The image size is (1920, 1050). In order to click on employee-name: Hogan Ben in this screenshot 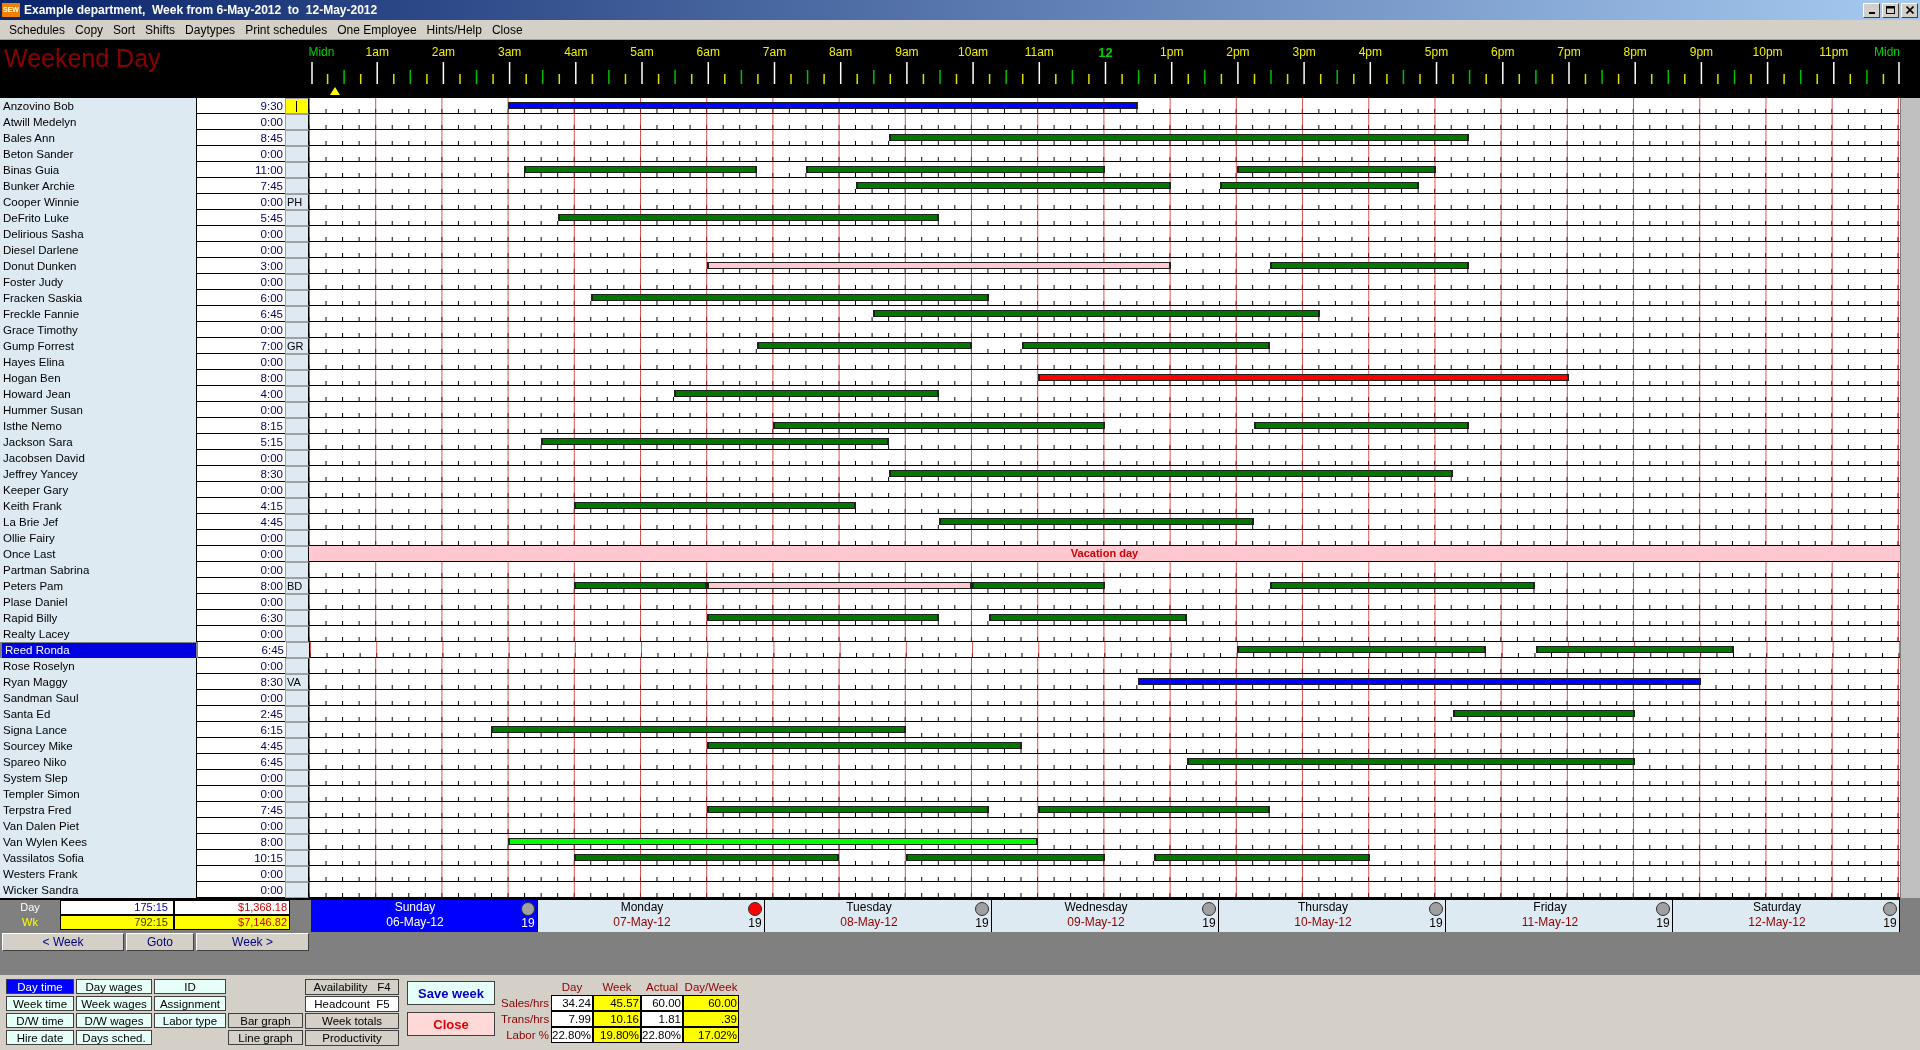, I will do `click(98, 378)`.